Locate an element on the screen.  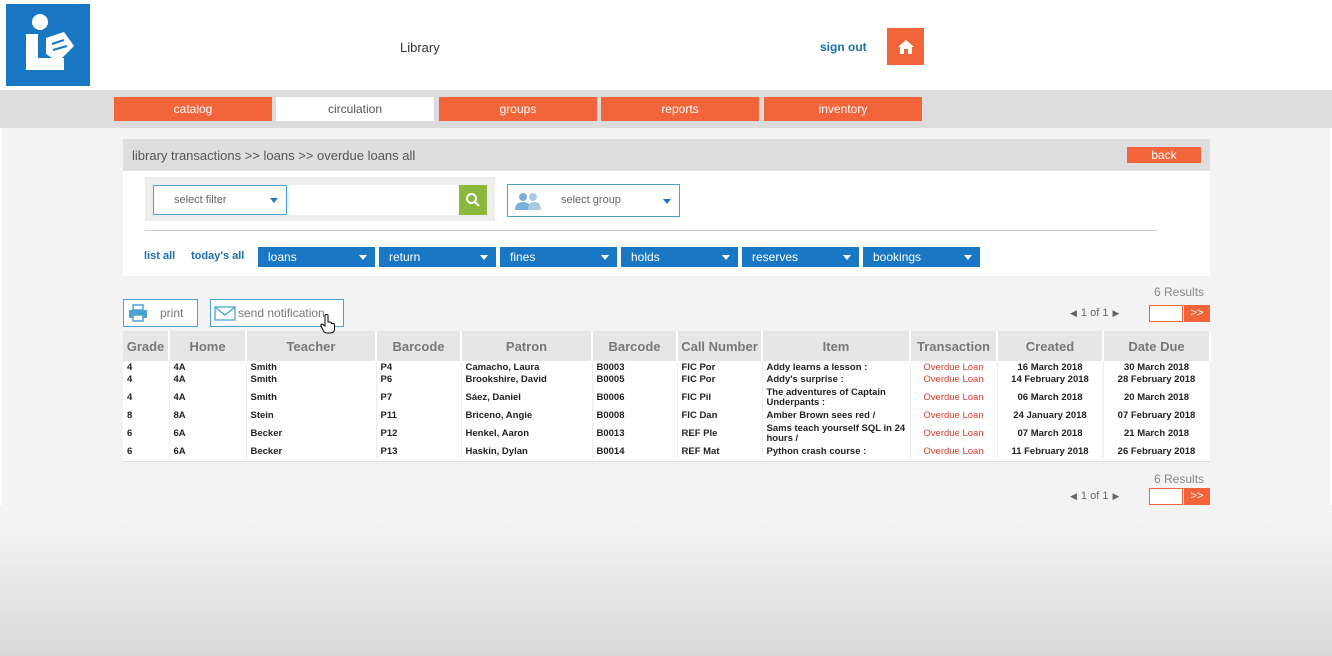
cell-created: 11 February 2018 is located at coordinates (1050, 452).